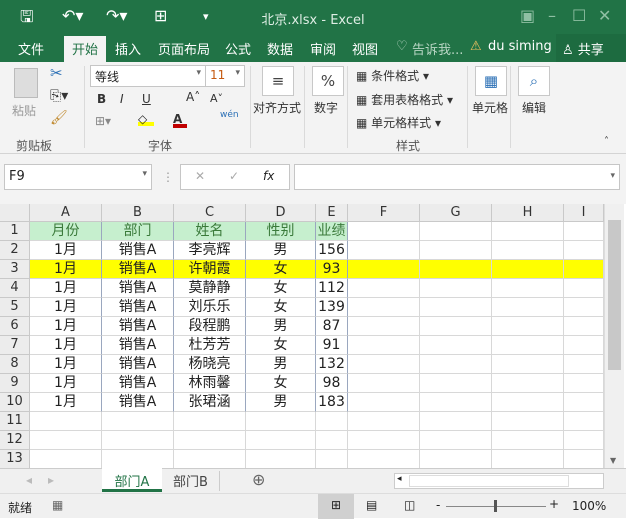 The width and height of the screenshot is (626, 519). What do you see at coordinates (15, 231) in the screenshot?
I see `row-header: 1` at bounding box center [15, 231].